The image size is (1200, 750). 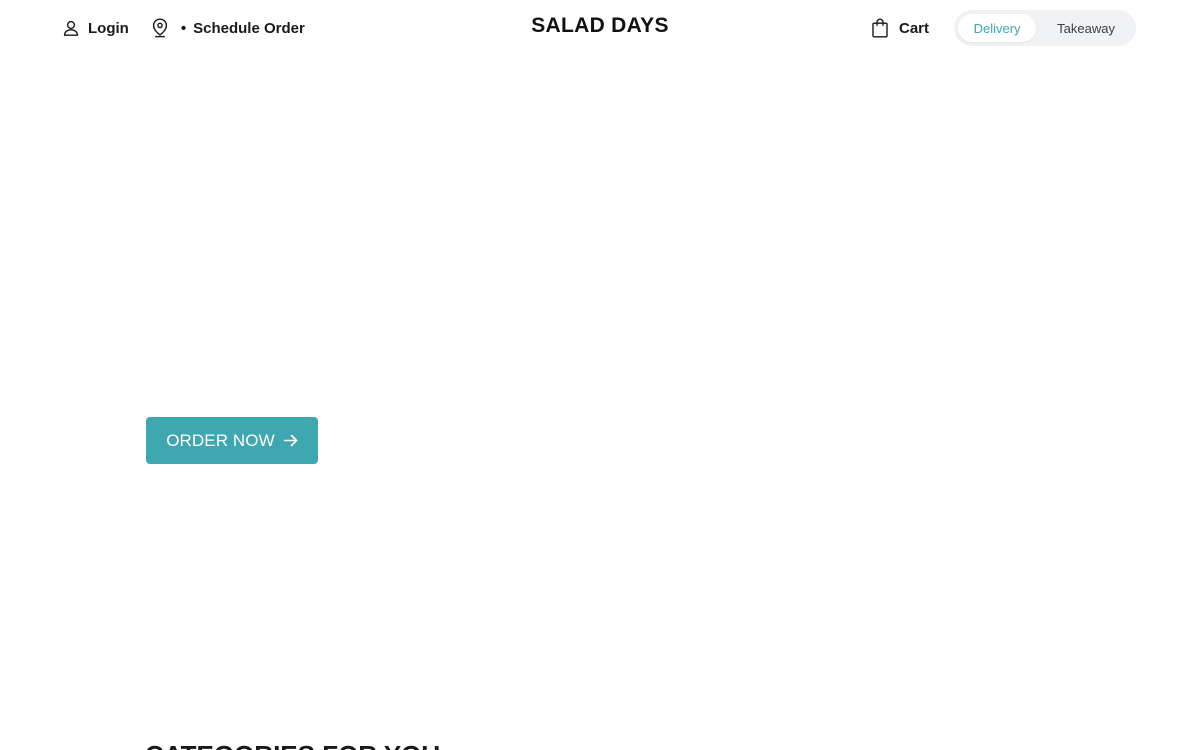 What do you see at coordinates (880, 28) in the screenshot?
I see `shopping-bag-icon` at bounding box center [880, 28].